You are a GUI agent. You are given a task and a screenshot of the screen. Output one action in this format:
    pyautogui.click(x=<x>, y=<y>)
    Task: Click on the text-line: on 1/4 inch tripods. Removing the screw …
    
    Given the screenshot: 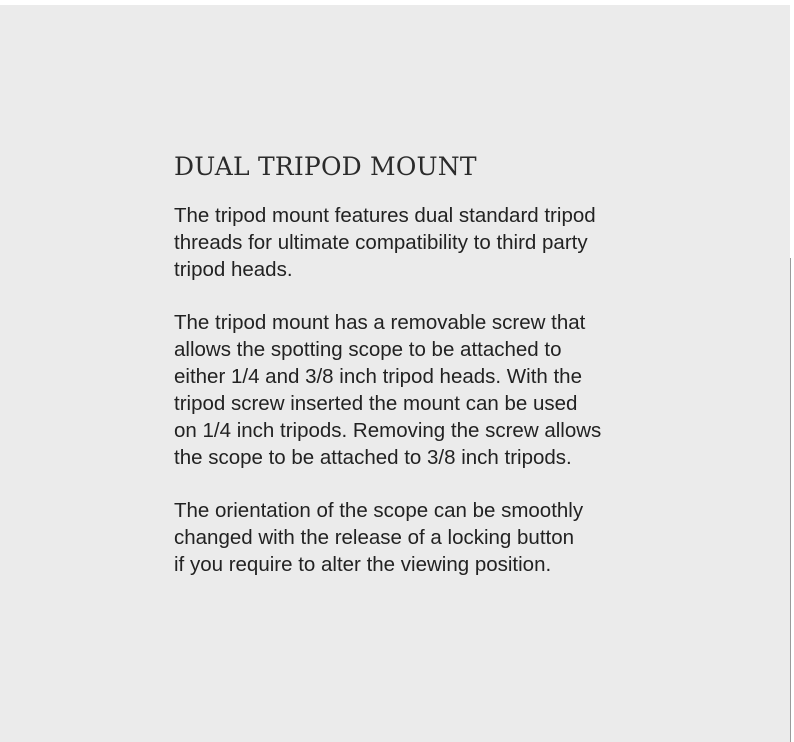 What is the action you would take?
    pyautogui.click(x=388, y=430)
    